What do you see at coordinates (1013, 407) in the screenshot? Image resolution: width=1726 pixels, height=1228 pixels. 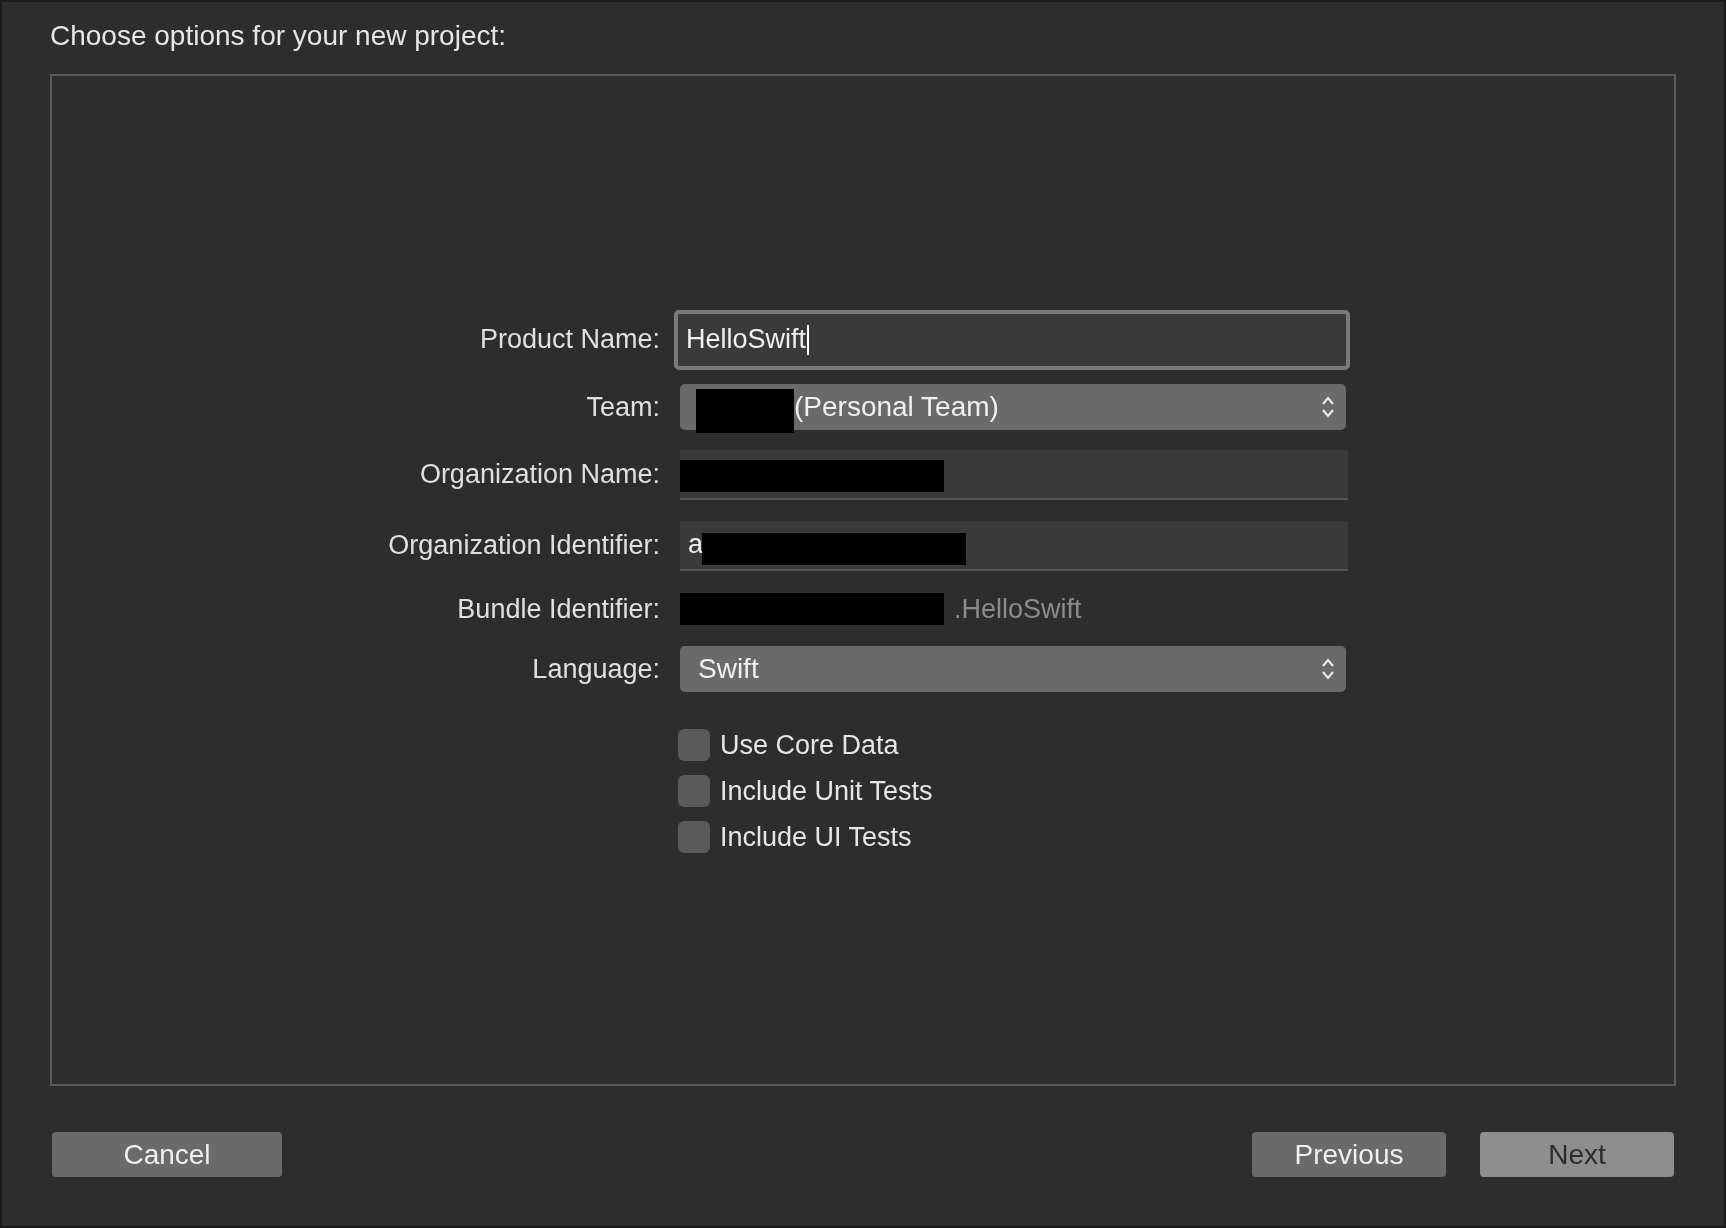 I see `popup-button: (Personal Team)` at bounding box center [1013, 407].